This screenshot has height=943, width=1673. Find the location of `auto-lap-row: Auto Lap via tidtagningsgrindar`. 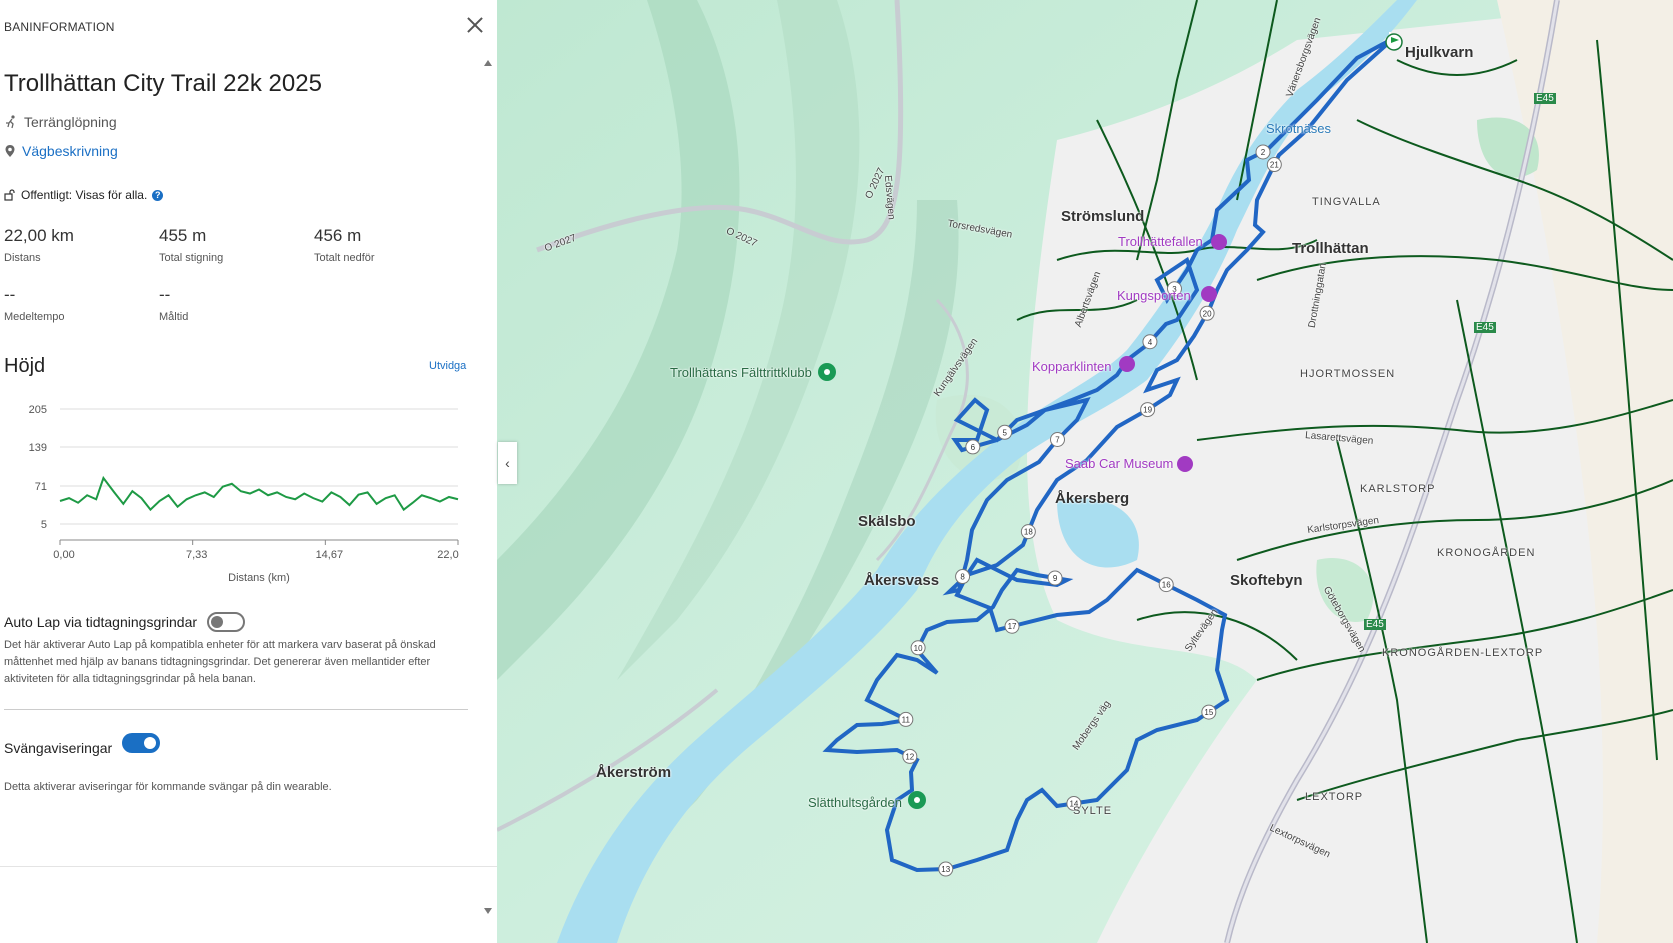

auto-lap-row: Auto Lap via tidtagningsgrindar is located at coordinates (125, 622).